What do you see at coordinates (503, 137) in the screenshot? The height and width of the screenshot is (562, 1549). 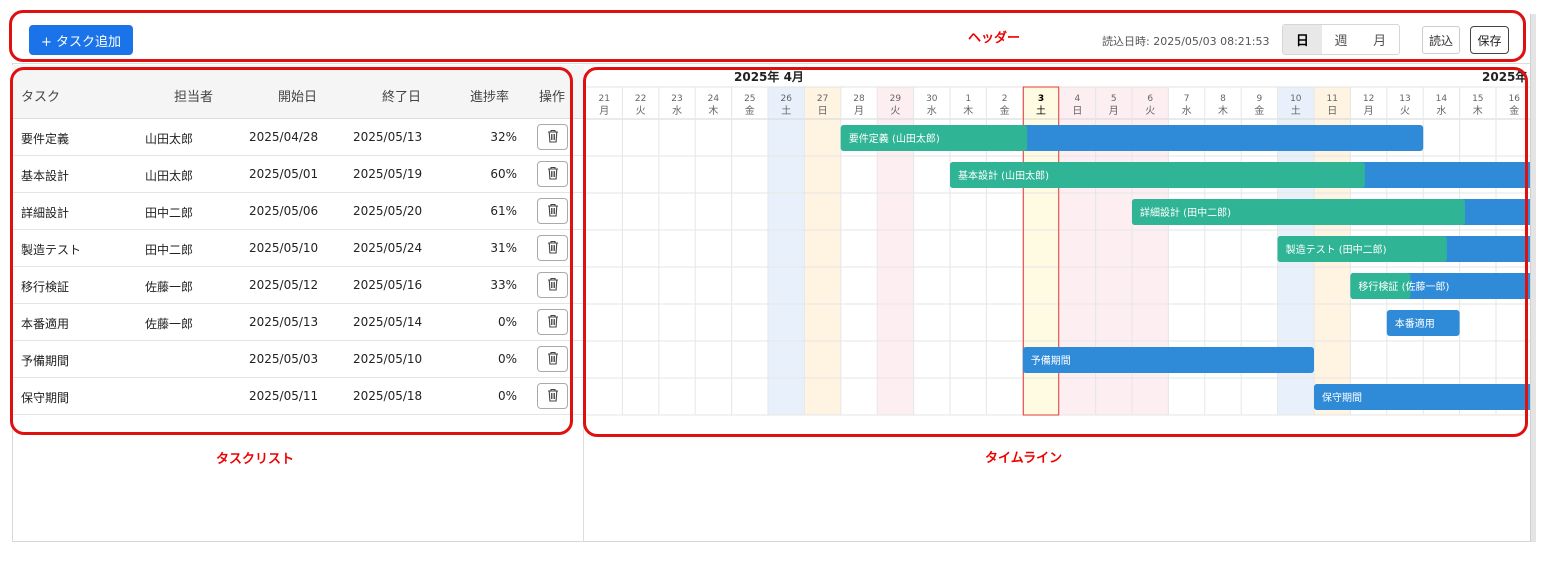 I see `progress-cell: 32%` at bounding box center [503, 137].